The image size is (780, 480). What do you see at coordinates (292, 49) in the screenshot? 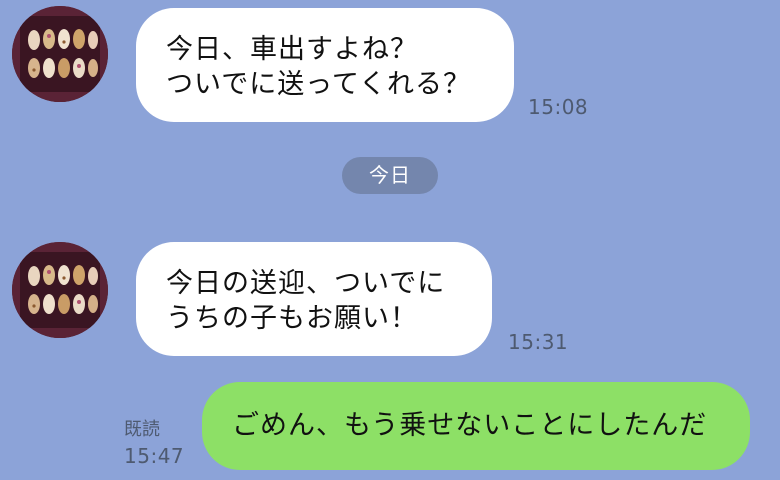
I see `message-text-line: 今日、車出すよね？` at bounding box center [292, 49].